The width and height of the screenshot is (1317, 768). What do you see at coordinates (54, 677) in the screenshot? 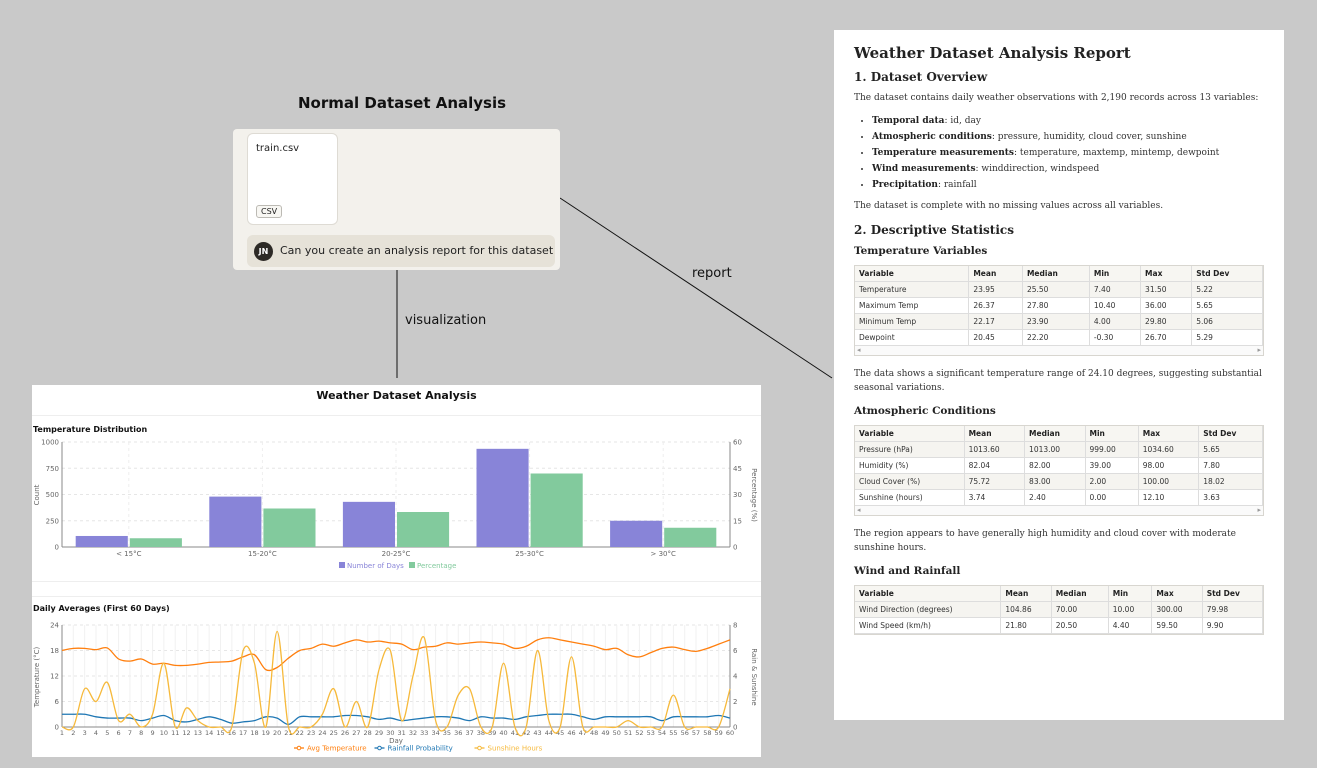
I see `y-tick-label: 12` at bounding box center [54, 677].